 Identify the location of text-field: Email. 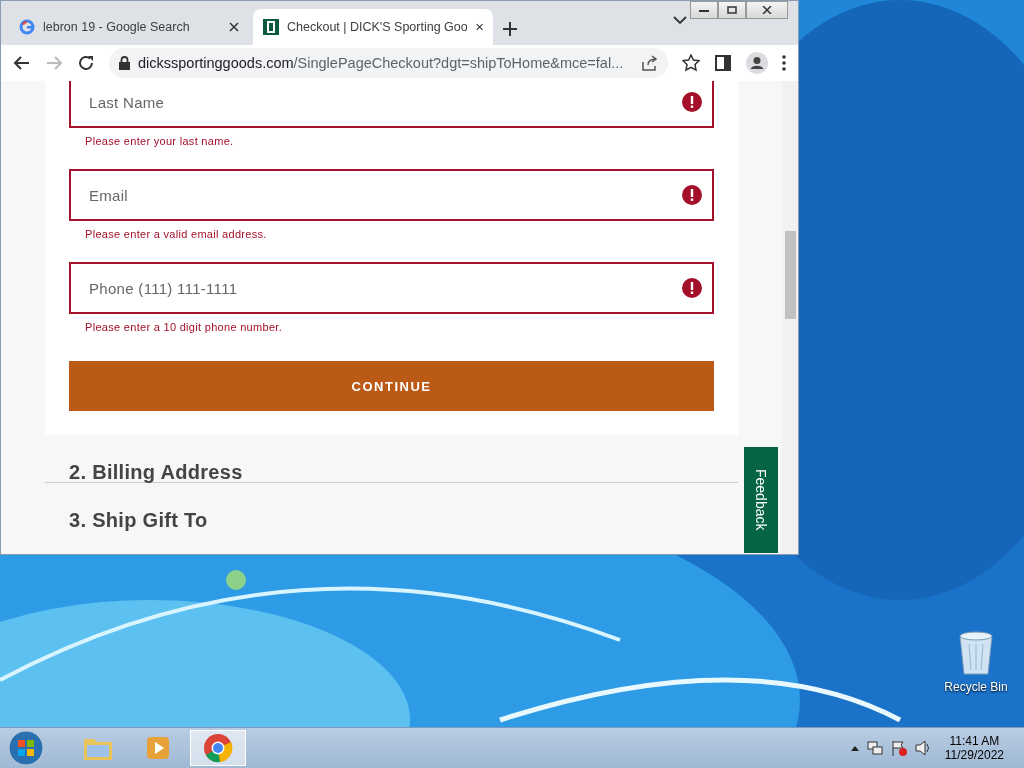
(391, 195).